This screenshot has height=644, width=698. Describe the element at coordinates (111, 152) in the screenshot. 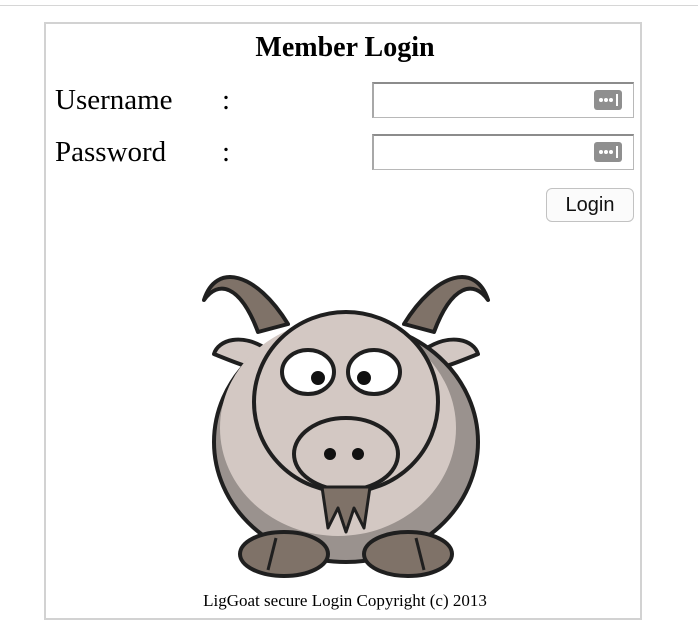

I see `password-label: Password` at that location.